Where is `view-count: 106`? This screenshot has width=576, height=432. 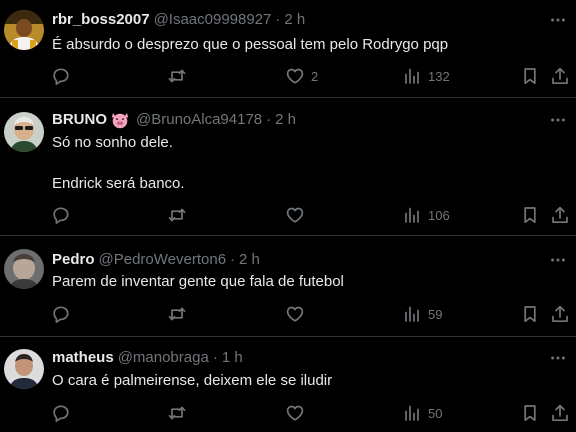
view-count: 106 is located at coordinates (439, 215).